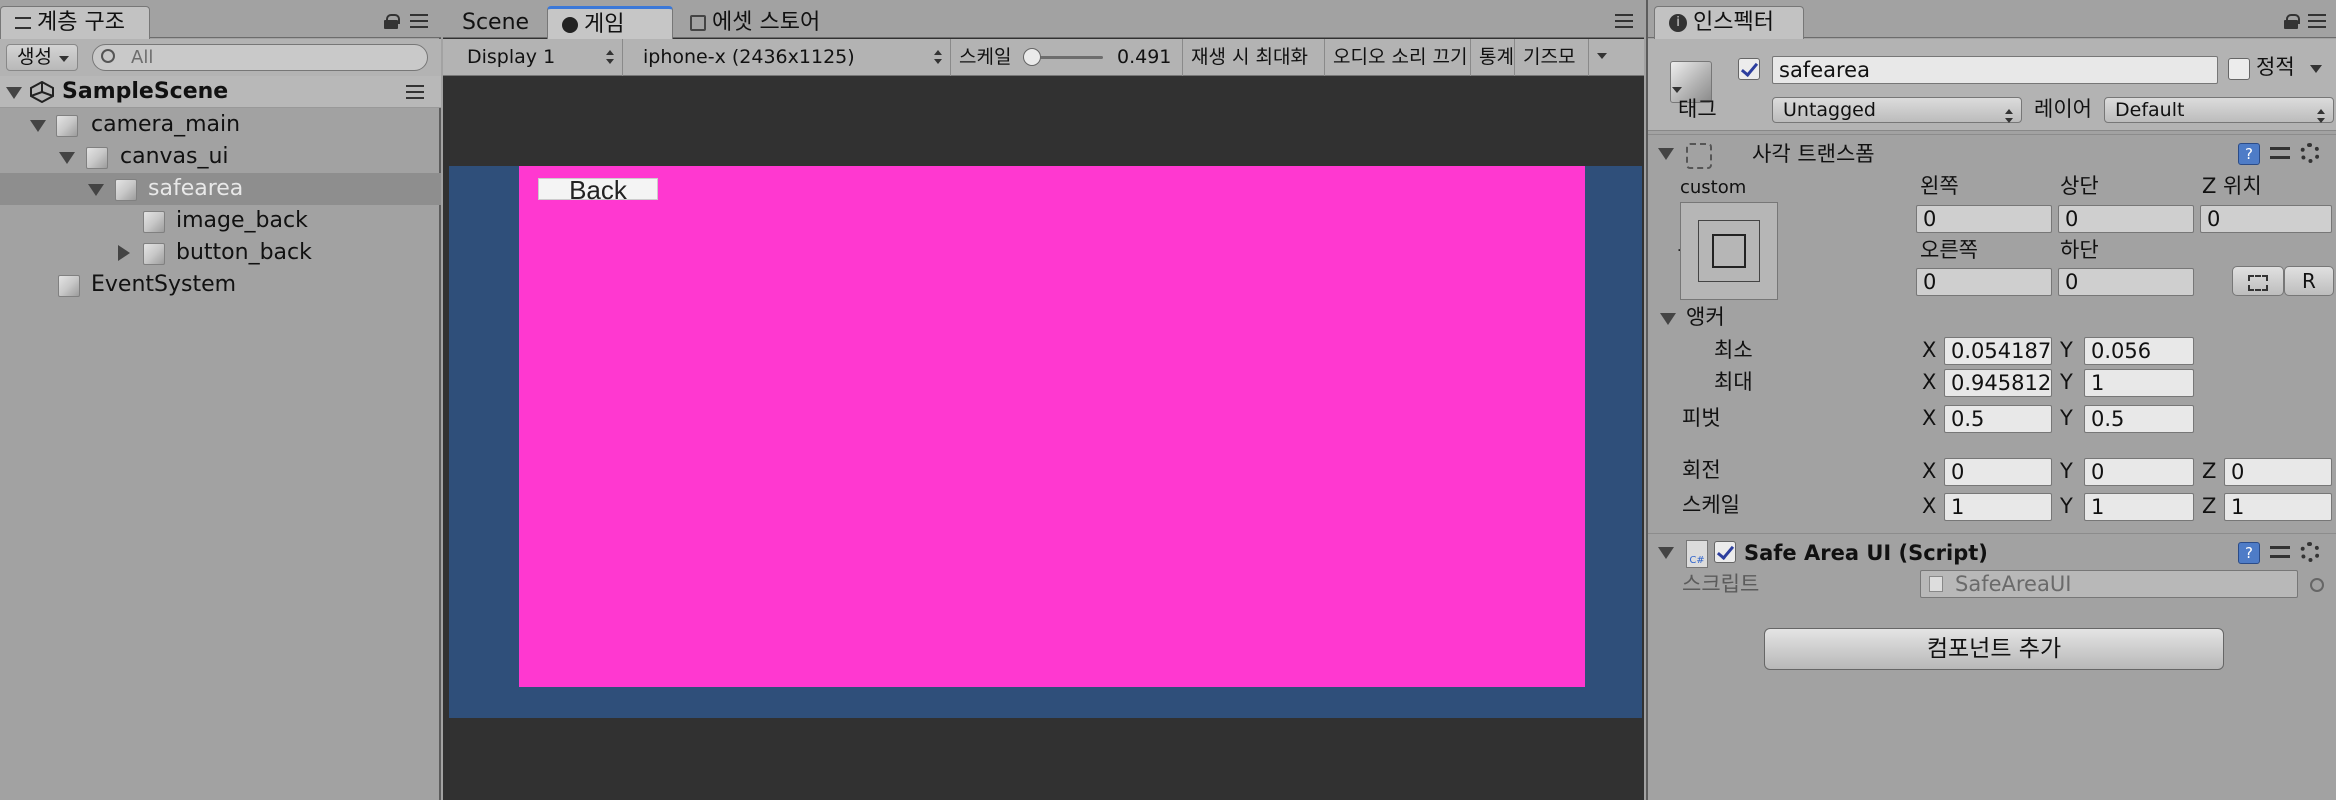 The height and width of the screenshot is (800, 2336). What do you see at coordinates (75, 22) in the screenshot?
I see `tab-hierarchy: 계층 구조` at bounding box center [75, 22].